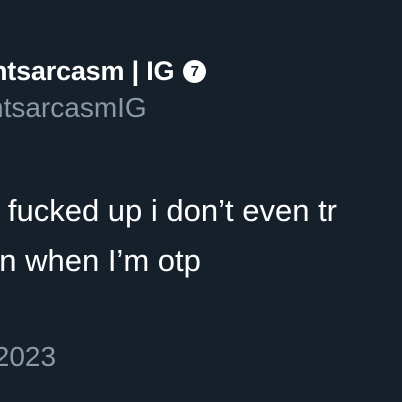  I want to click on author-handle: ntsarcasmIG, so click(73, 108).